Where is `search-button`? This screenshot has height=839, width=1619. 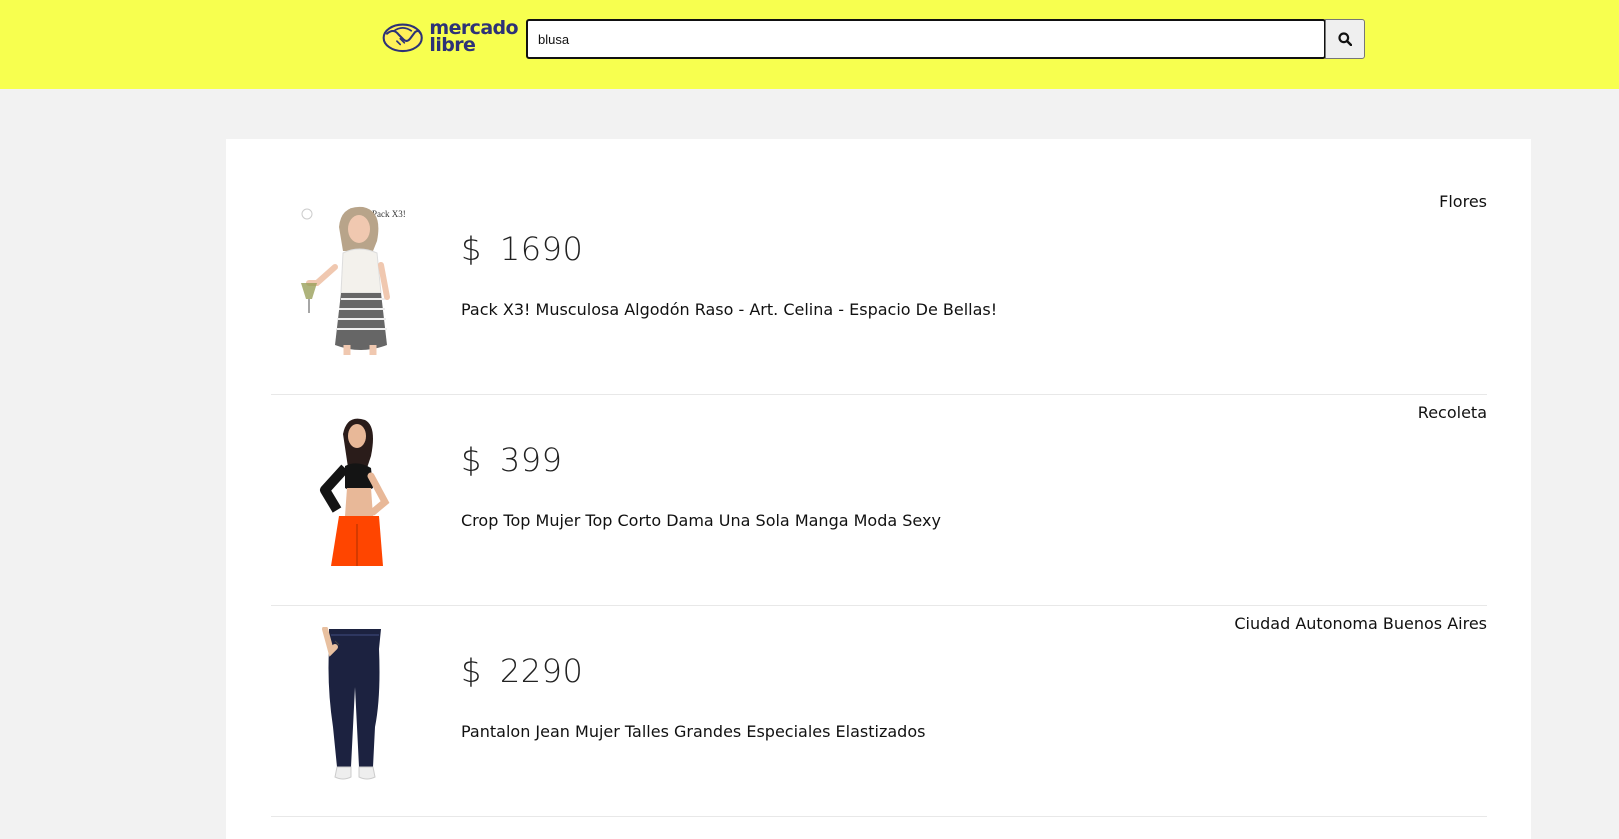 search-button is located at coordinates (1345, 39).